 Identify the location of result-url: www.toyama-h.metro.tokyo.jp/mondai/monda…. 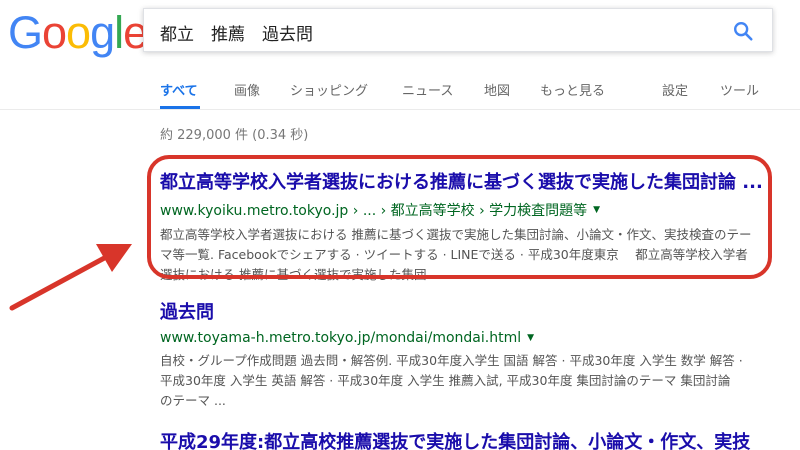
(470, 338).